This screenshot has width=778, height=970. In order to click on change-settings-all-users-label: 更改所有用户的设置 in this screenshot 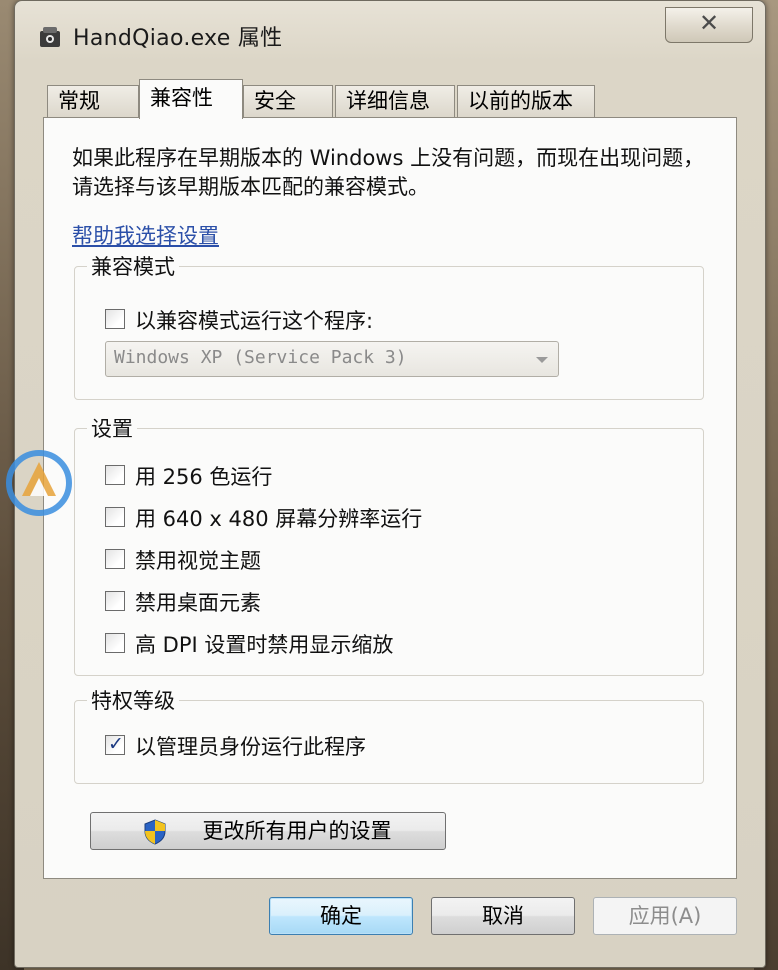, I will do `click(297, 831)`.